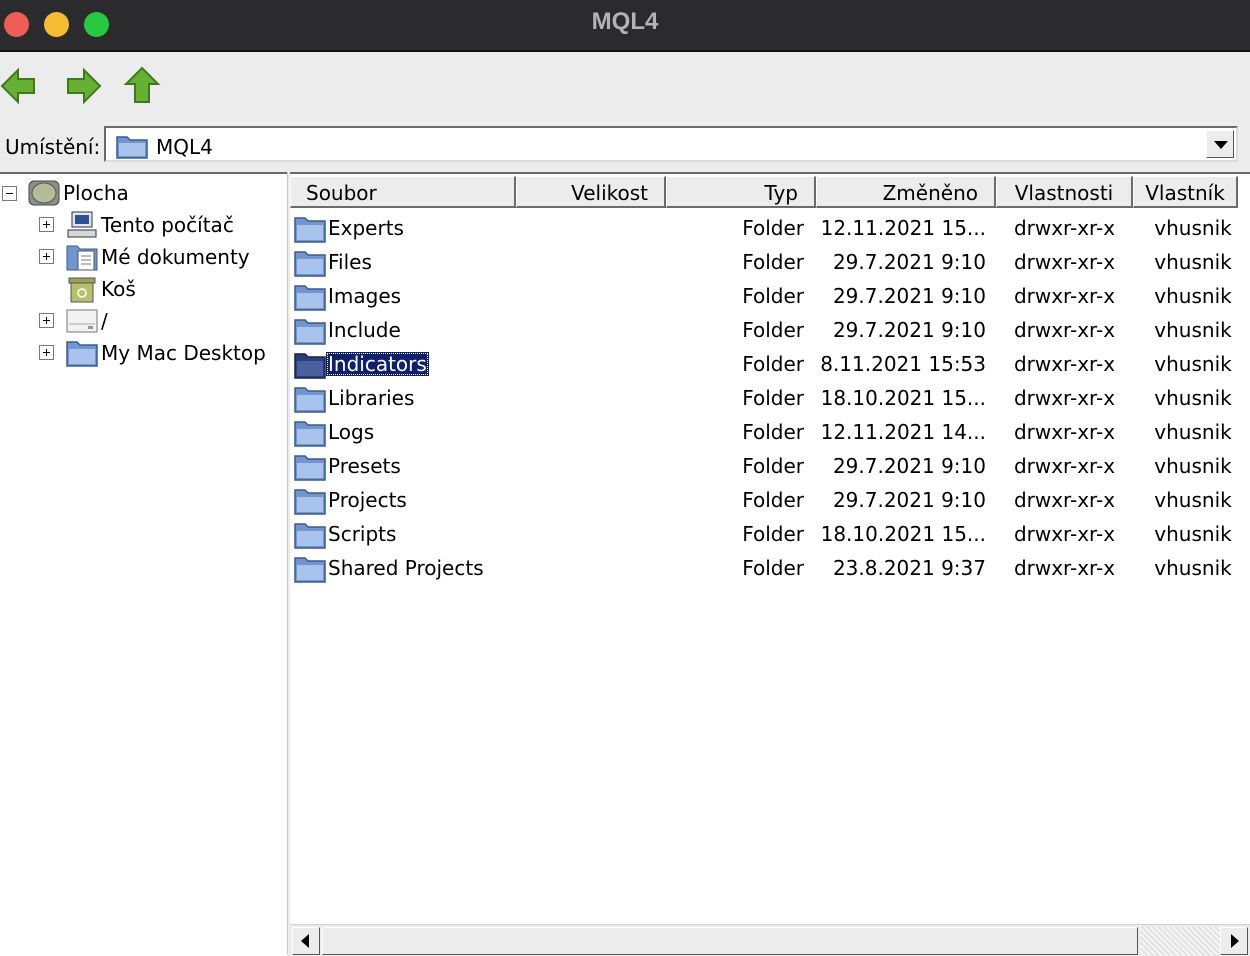 The width and height of the screenshot is (1250, 956). Describe the element at coordinates (362, 534) in the screenshot. I see `file-name: Scripts` at that location.